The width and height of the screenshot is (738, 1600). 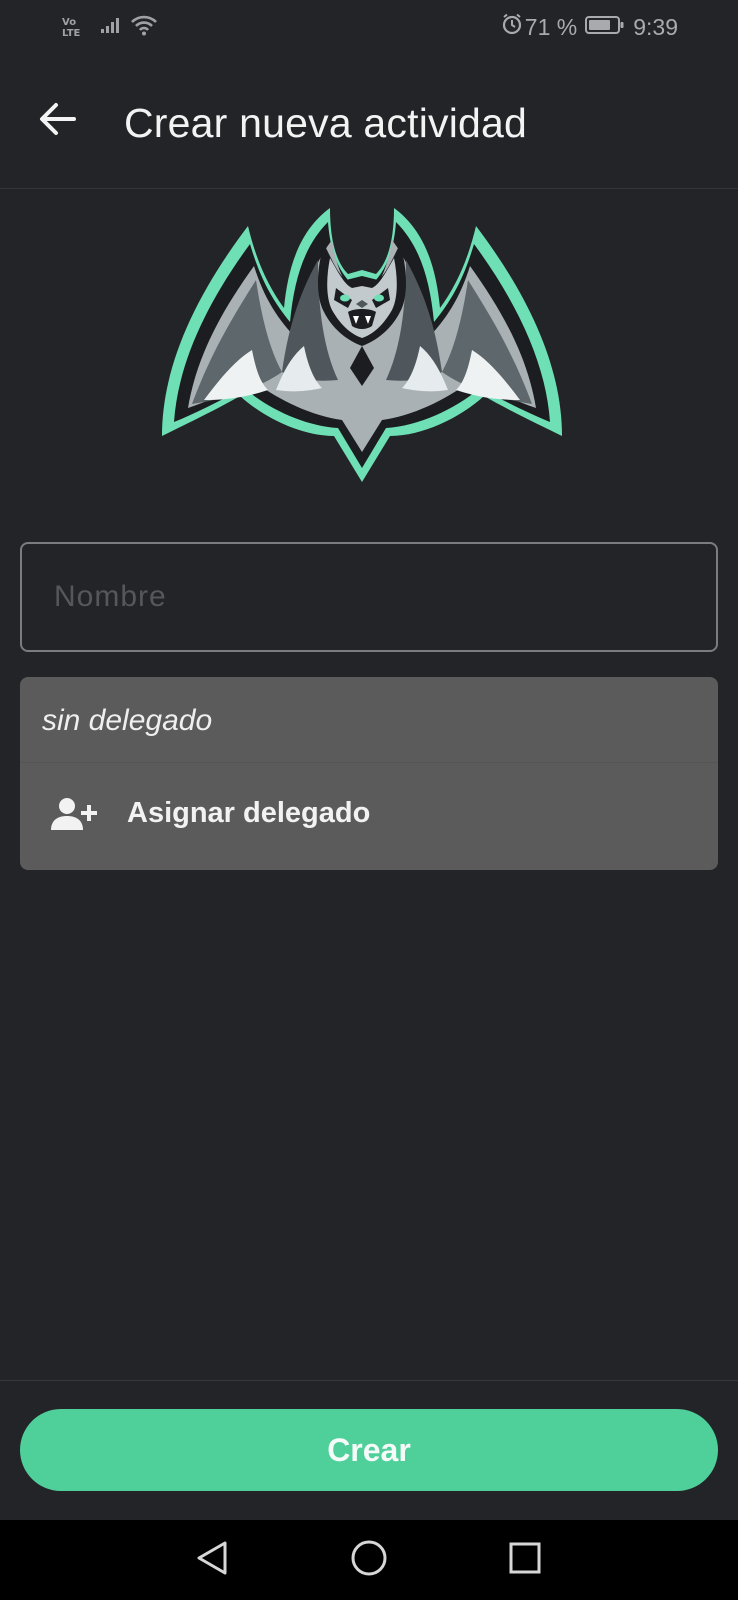 I want to click on home-circle-icon, so click(x=369, y=1560).